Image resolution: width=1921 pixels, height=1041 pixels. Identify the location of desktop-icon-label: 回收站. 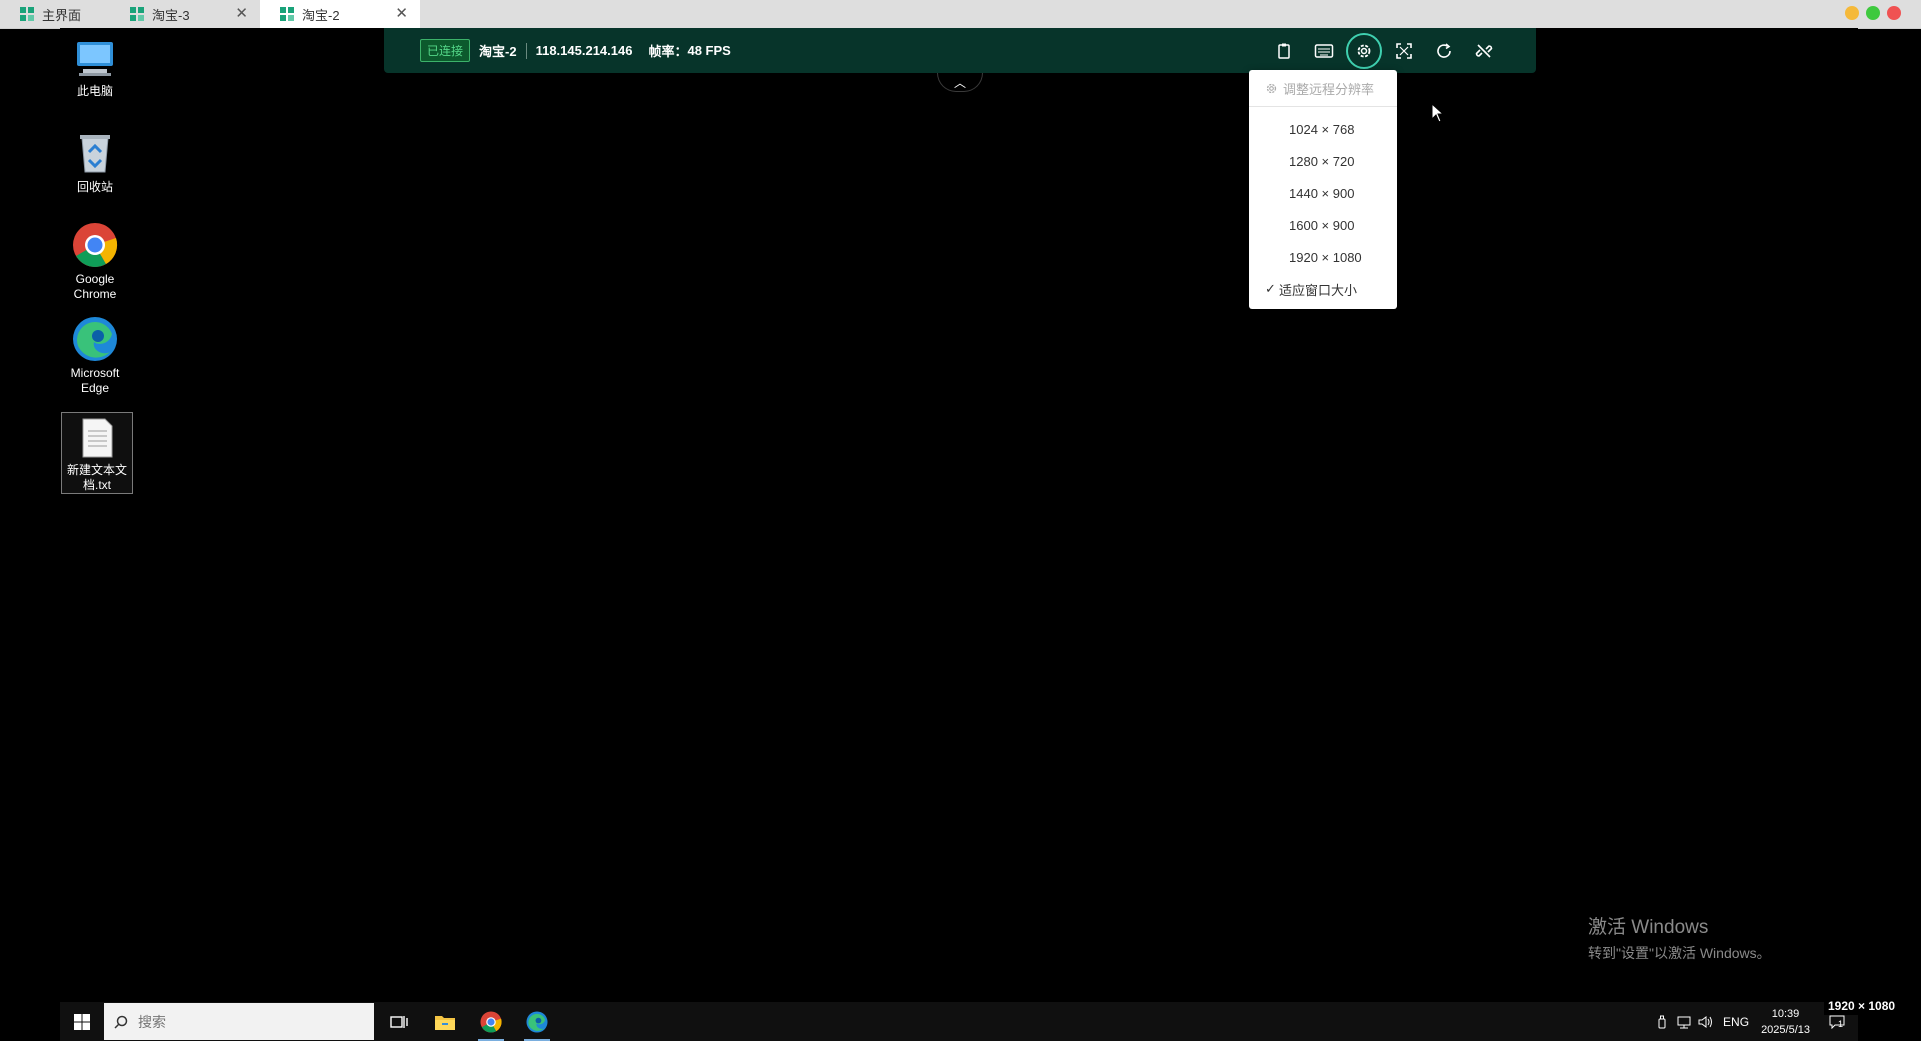
(94, 187).